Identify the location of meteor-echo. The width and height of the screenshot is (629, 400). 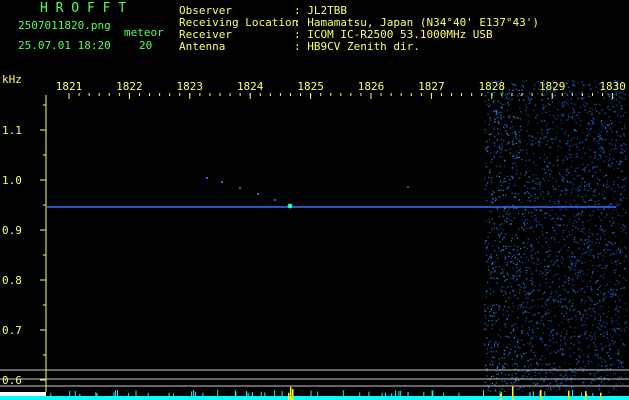
(290, 206).